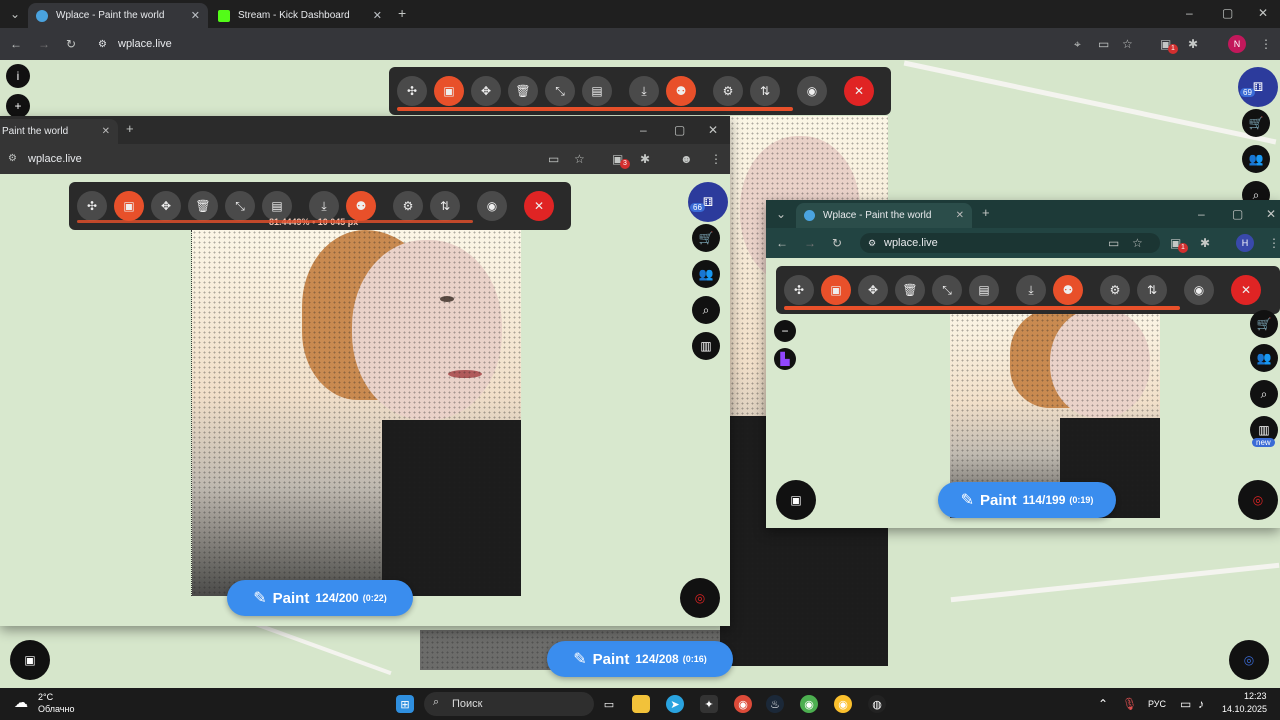 This screenshot has height=720, width=1280. Describe the element at coordinates (1129, 704) in the screenshot. I see `microphone-icon: 🎙` at that location.